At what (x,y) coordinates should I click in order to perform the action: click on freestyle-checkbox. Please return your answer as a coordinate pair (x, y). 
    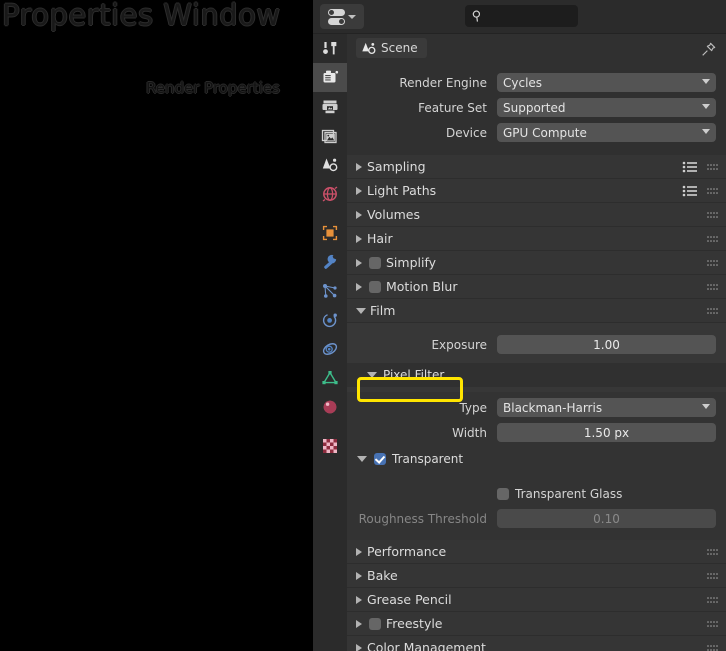
    Looking at the image, I should click on (375, 623).